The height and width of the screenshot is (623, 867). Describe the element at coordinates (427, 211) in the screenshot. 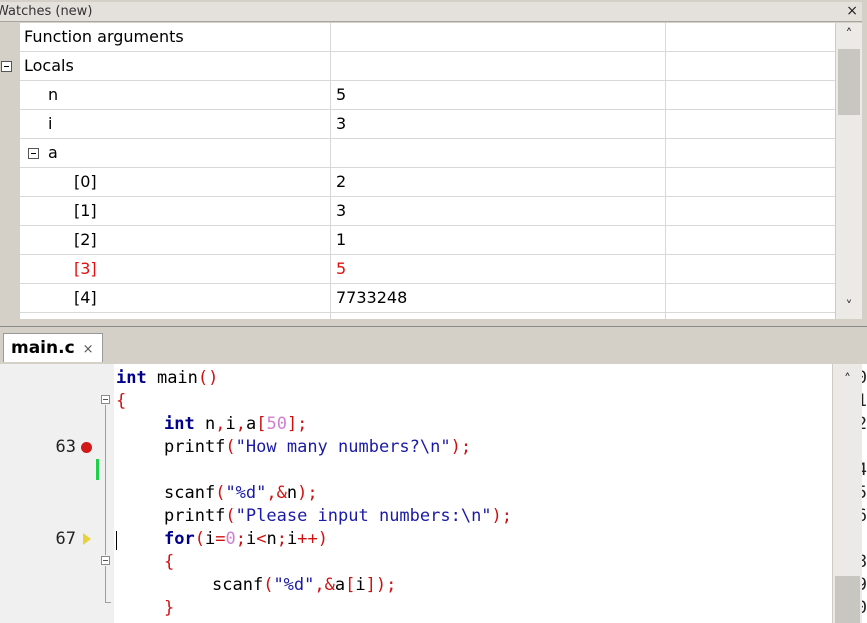

I see `watch-row-a-1: [1] 3` at that location.